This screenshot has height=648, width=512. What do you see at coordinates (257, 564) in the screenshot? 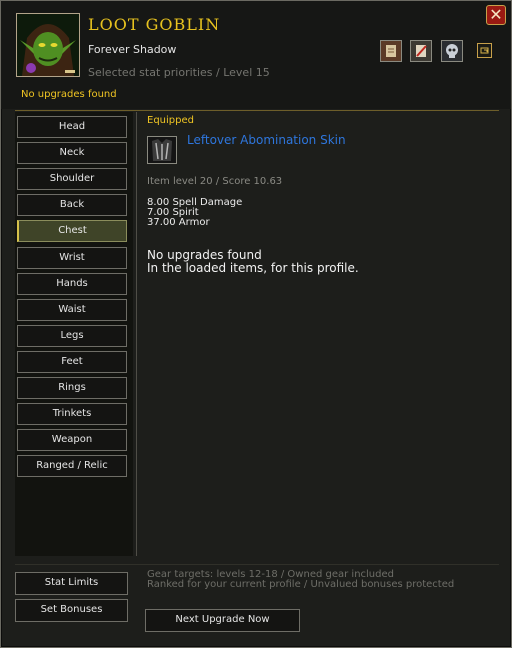
I see `footer-divider` at bounding box center [257, 564].